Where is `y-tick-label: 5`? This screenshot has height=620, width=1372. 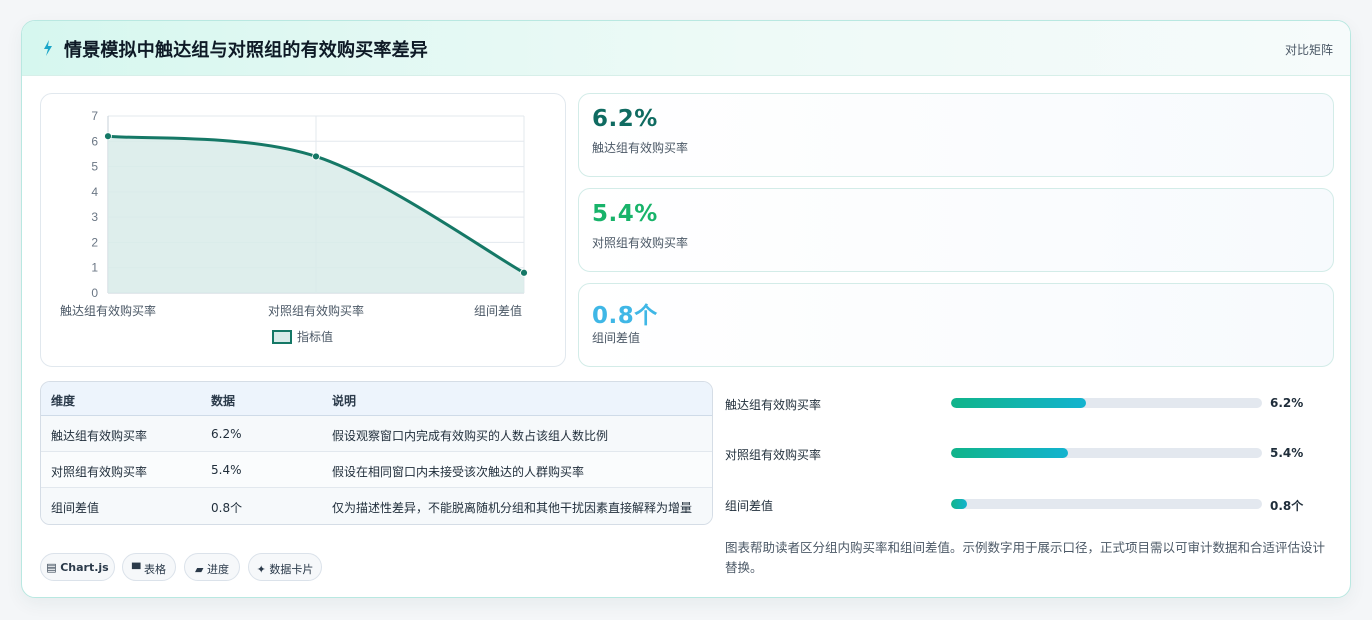
y-tick-label: 5 is located at coordinates (94, 167).